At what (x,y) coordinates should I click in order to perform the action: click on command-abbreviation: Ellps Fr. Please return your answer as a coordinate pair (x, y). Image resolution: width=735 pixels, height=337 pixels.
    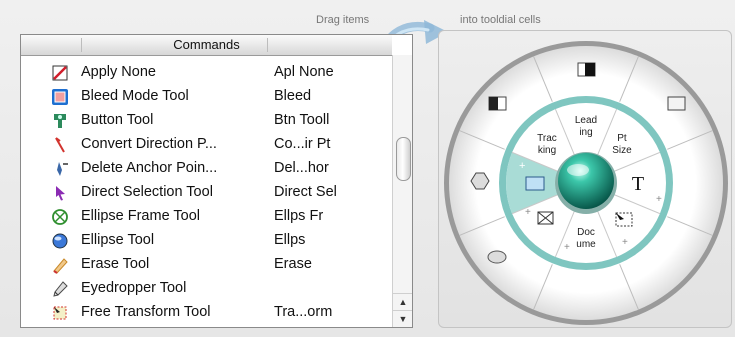
    Looking at the image, I should click on (299, 216).